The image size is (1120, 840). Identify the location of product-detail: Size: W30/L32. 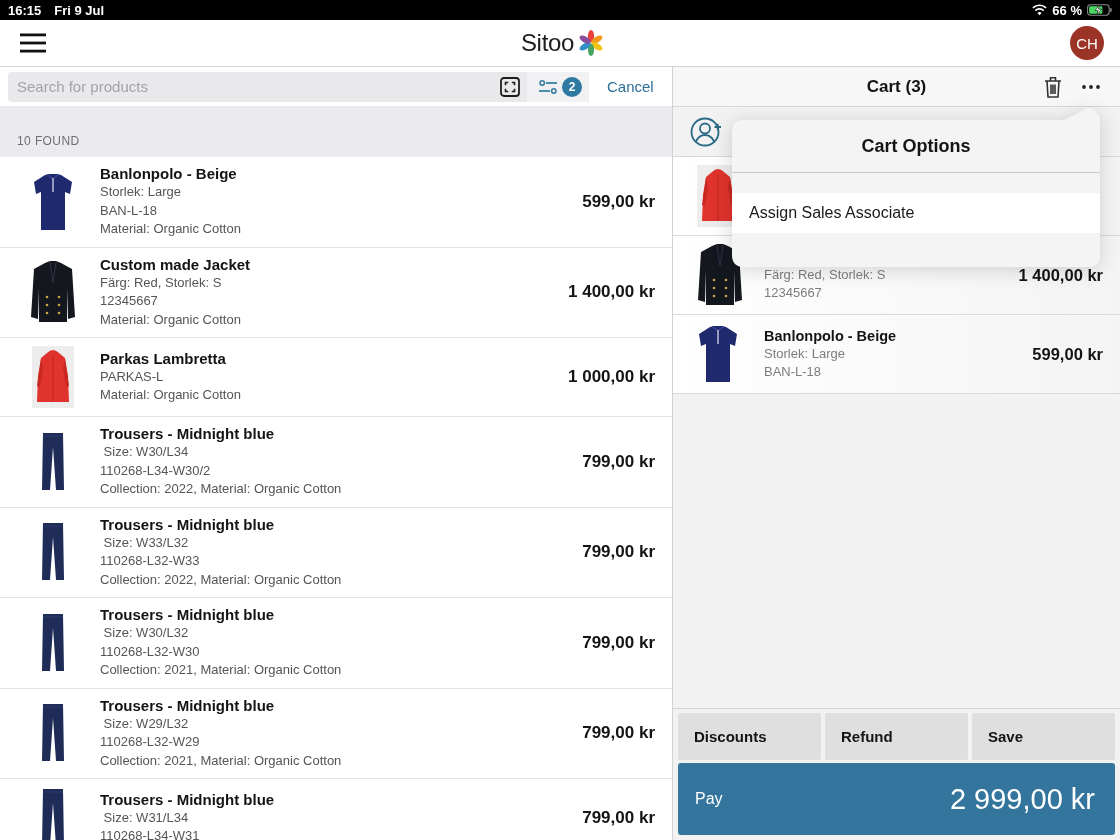
(145, 633).